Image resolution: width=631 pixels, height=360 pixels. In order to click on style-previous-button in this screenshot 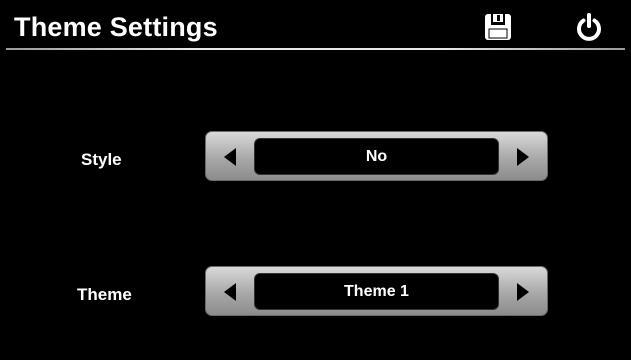, I will do `click(230, 157)`.